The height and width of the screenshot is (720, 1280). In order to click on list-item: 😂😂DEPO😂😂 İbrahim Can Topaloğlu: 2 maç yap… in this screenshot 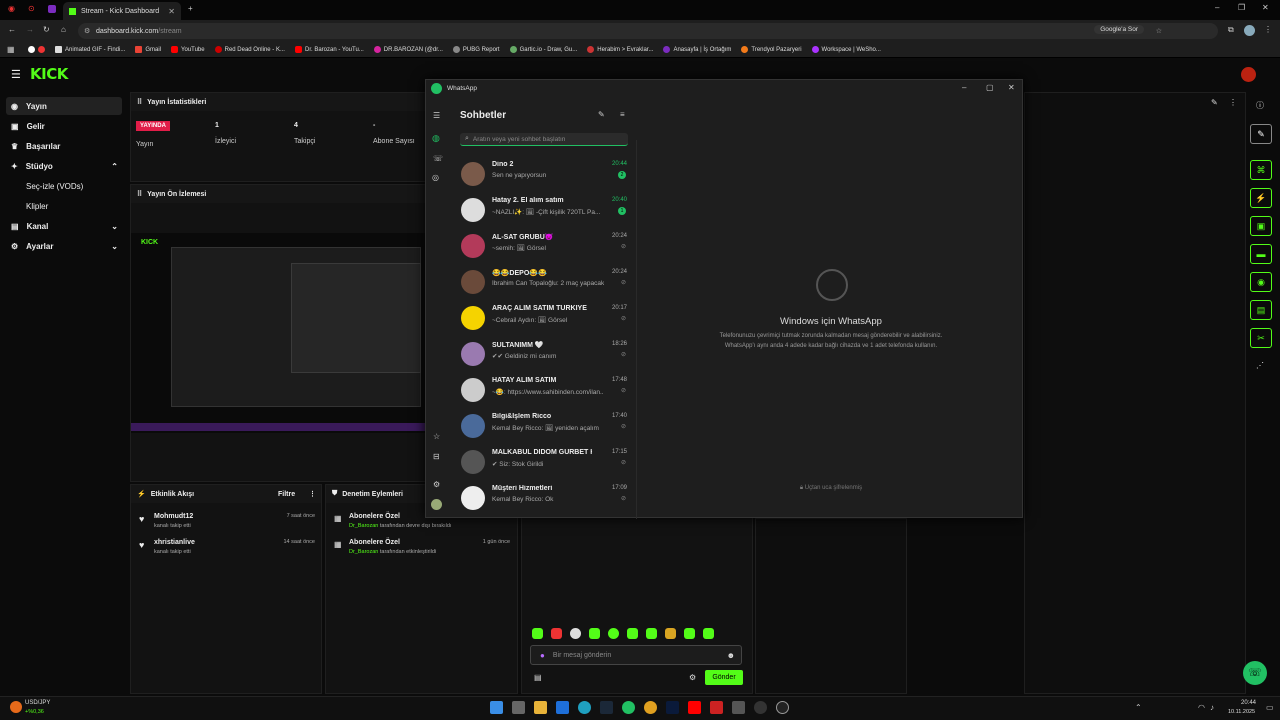, I will do `click(545, 282)`.